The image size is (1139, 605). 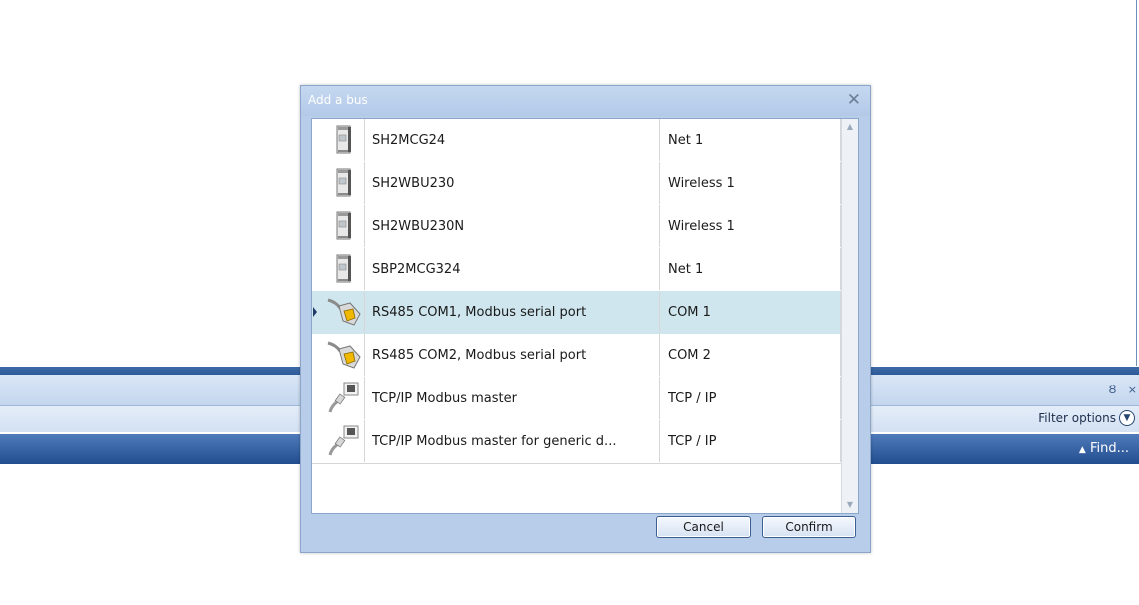 I want to click on row-name: SH2MCG24, so click(x=512, y=140).